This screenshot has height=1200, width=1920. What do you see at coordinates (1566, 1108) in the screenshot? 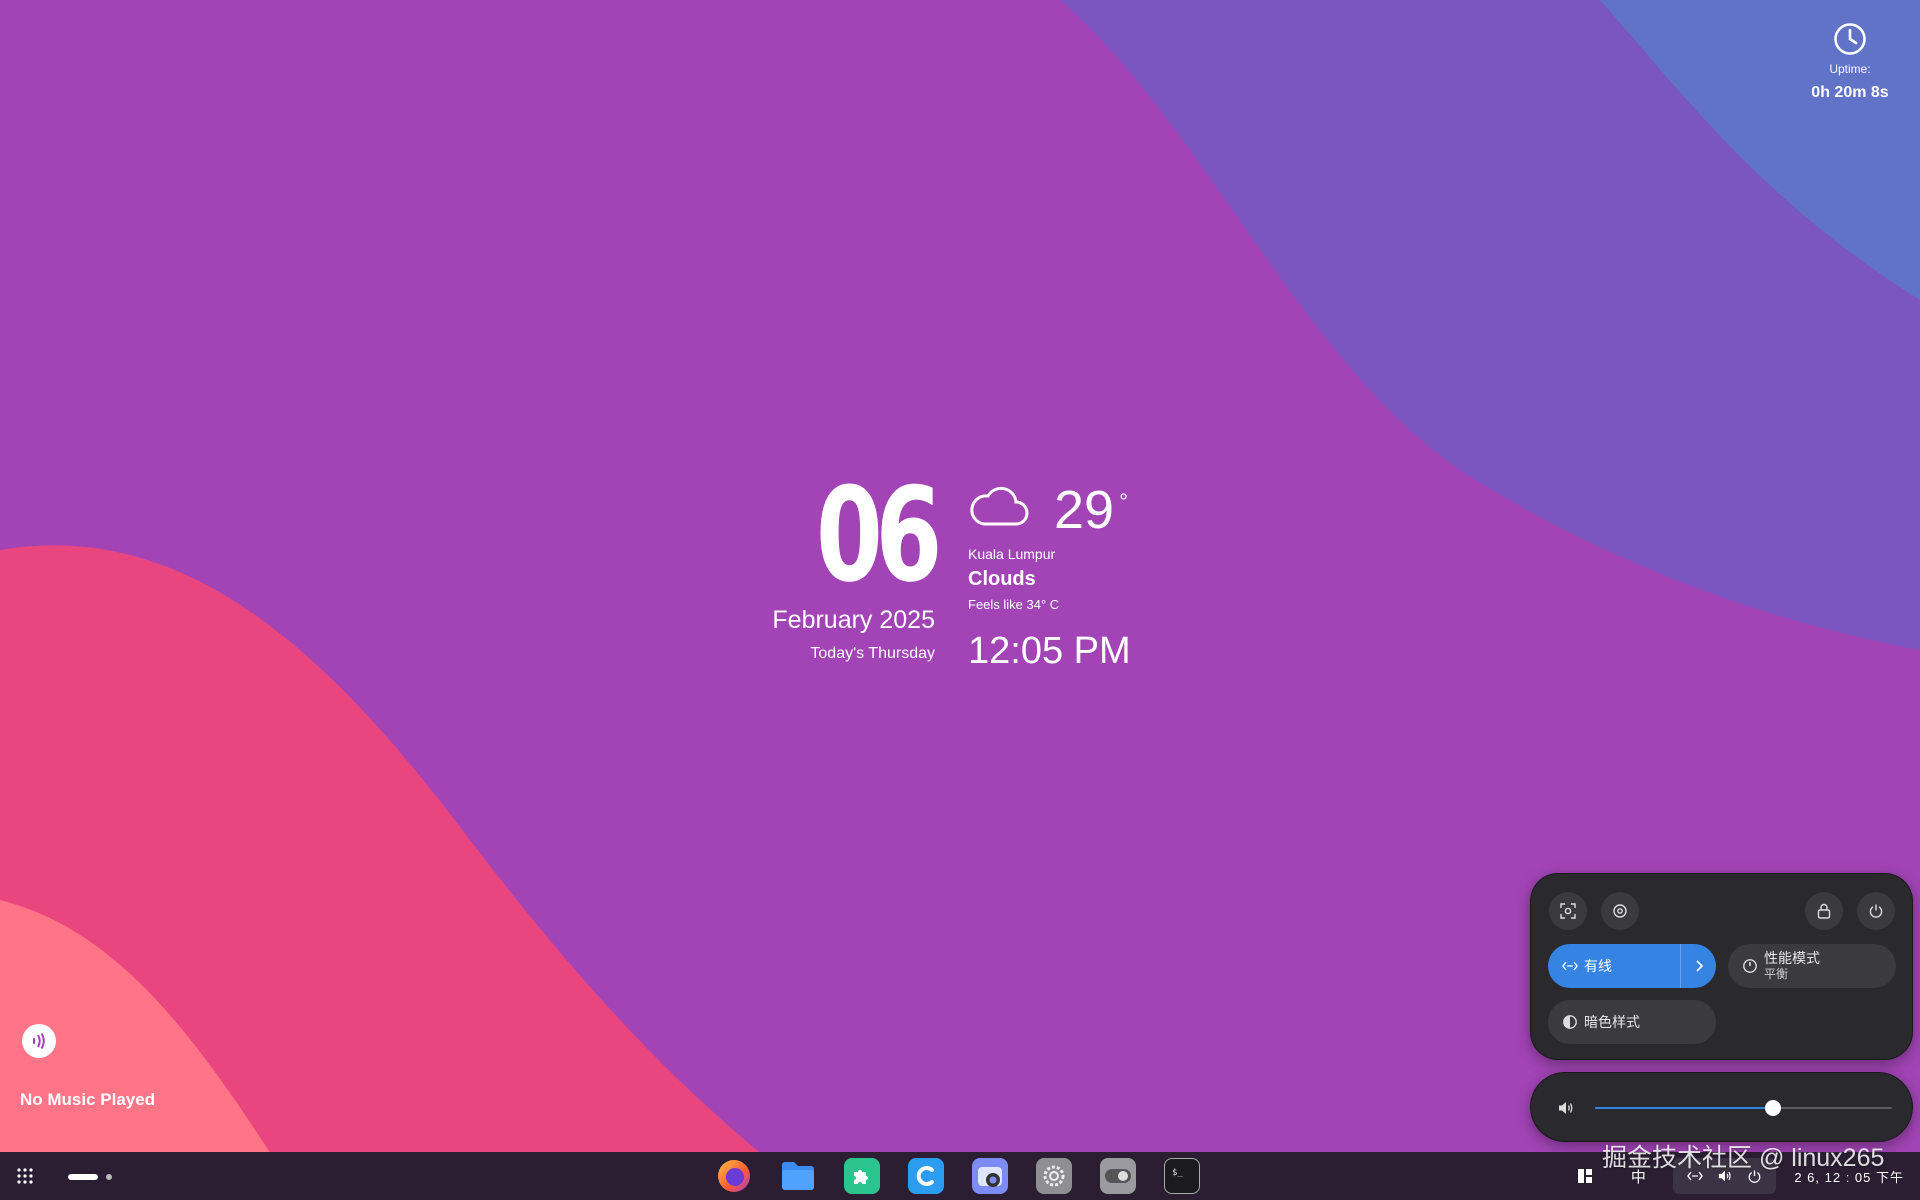
I see `speaker-icon` at bounding box center [1566, 1108].